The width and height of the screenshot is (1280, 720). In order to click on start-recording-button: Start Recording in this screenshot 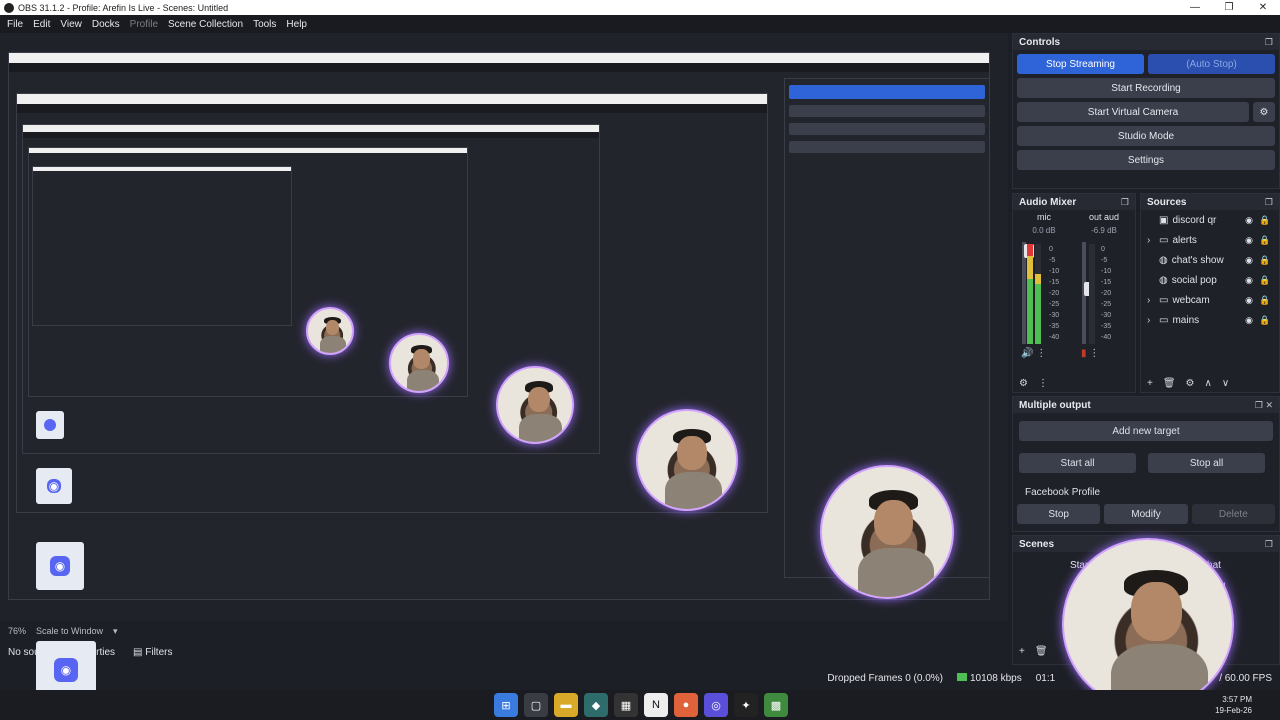, I will do `click(1146, 88)`.